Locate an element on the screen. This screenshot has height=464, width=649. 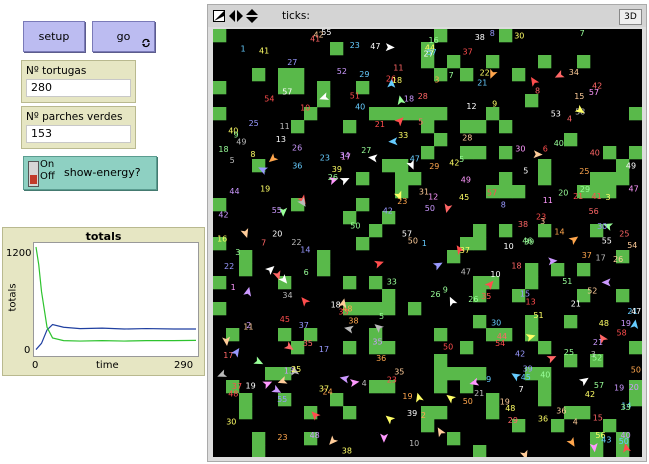
setup-button: setup is located at coordinates (54, 36).